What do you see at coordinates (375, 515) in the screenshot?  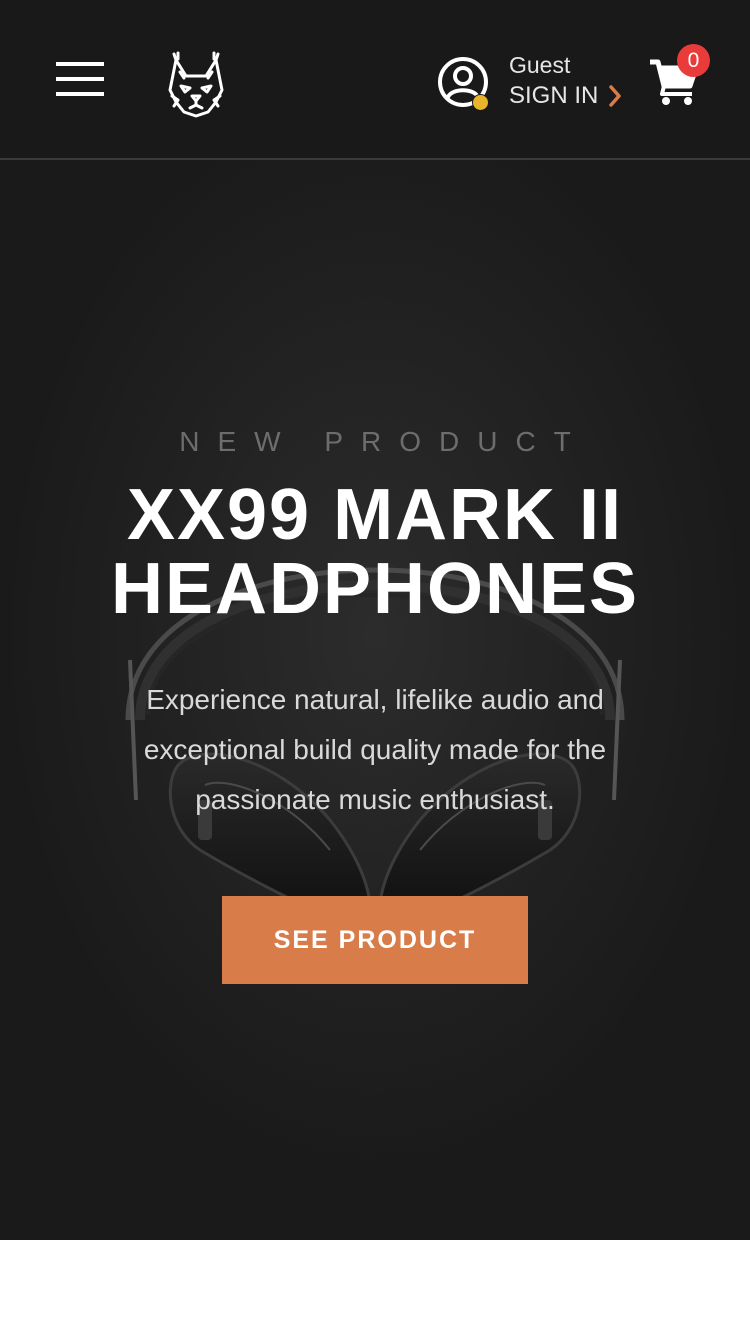 I see `hero-title-line-1: XX99 MARK II` at bounding box center [375, 515].